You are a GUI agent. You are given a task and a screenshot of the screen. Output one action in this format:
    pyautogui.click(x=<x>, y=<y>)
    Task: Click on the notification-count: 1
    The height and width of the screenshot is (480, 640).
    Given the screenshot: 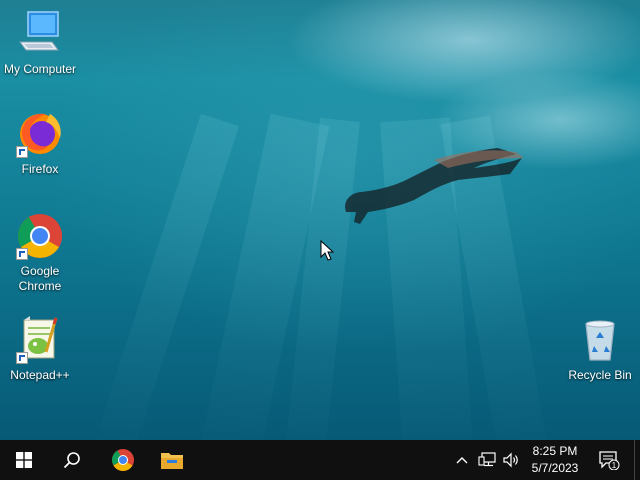 What is the action you would take?
    pyautogui.click(x=614, y=465)
    